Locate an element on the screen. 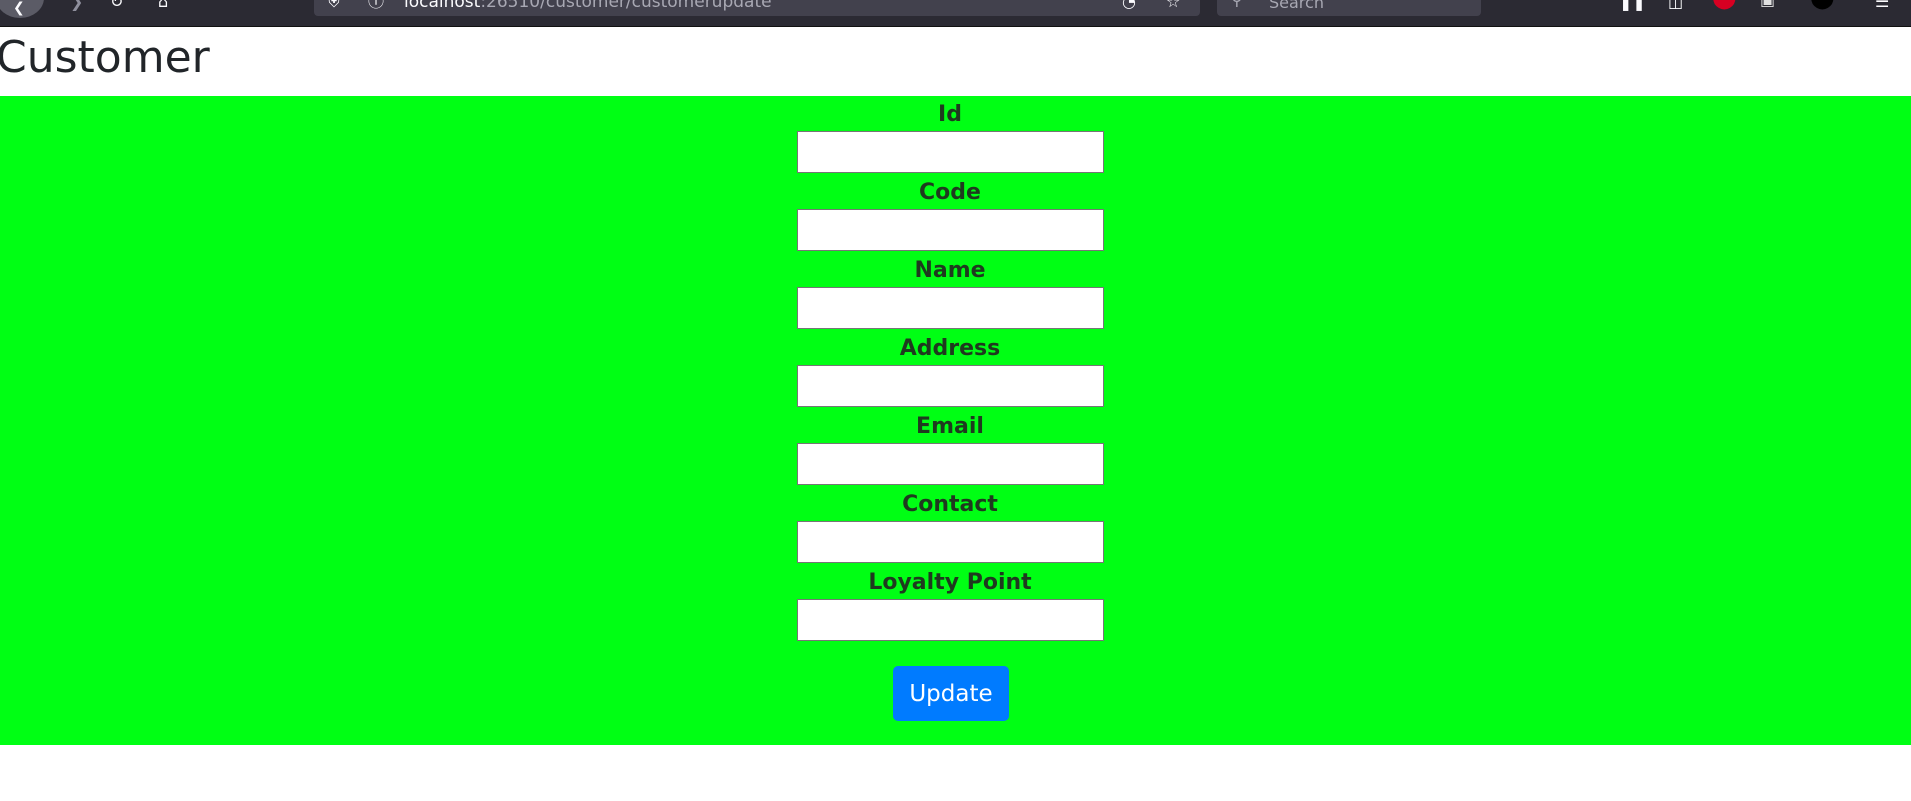 This screenshot has width=1911, height=801. update-button: Update is located at coordinates (951, 693).